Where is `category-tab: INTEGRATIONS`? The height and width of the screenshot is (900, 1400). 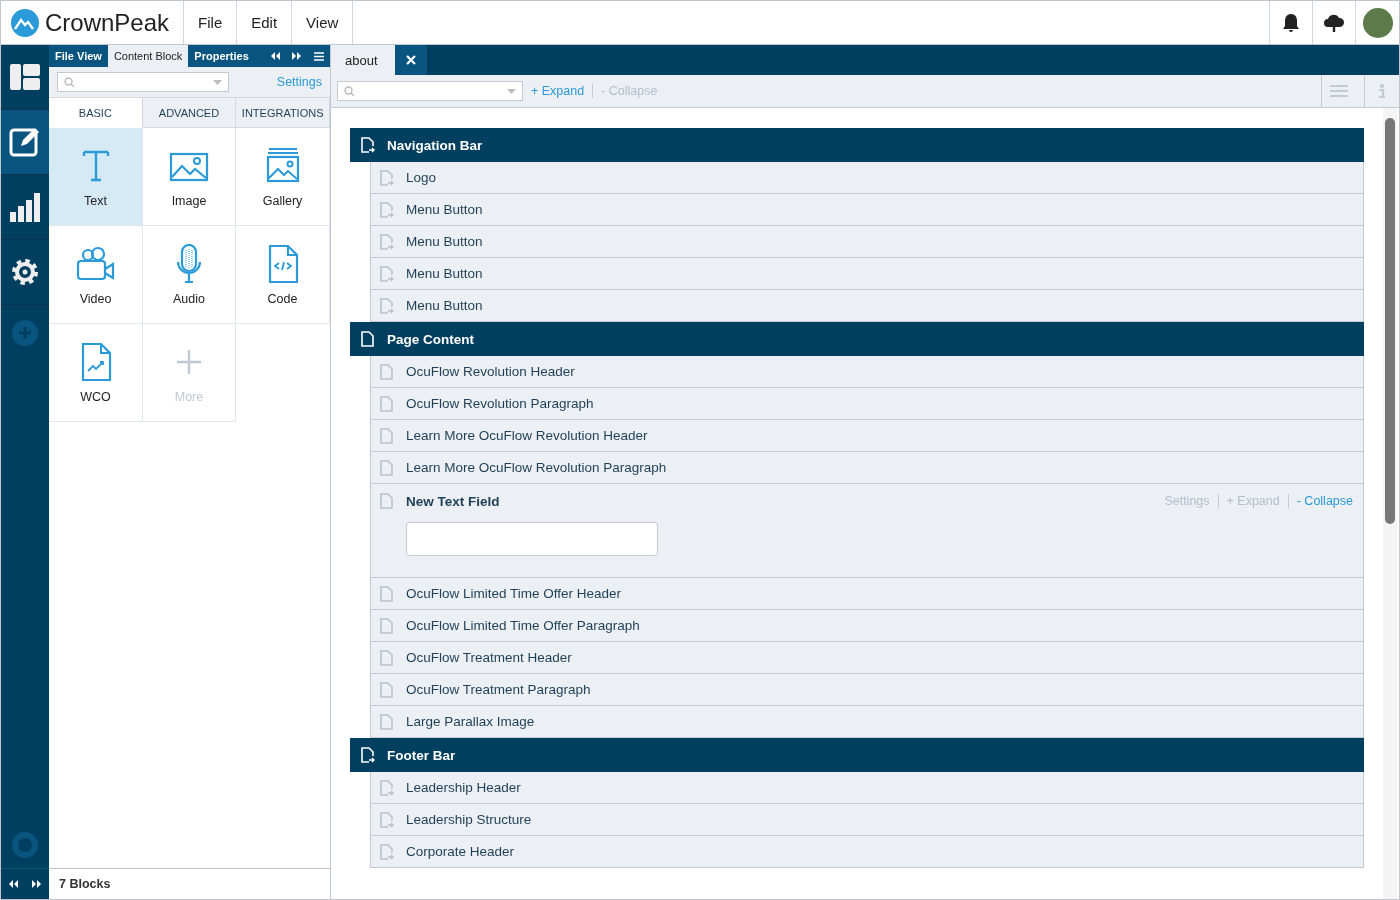 category-tab: INTEGRATIONS is located at coordinates (283, 113).